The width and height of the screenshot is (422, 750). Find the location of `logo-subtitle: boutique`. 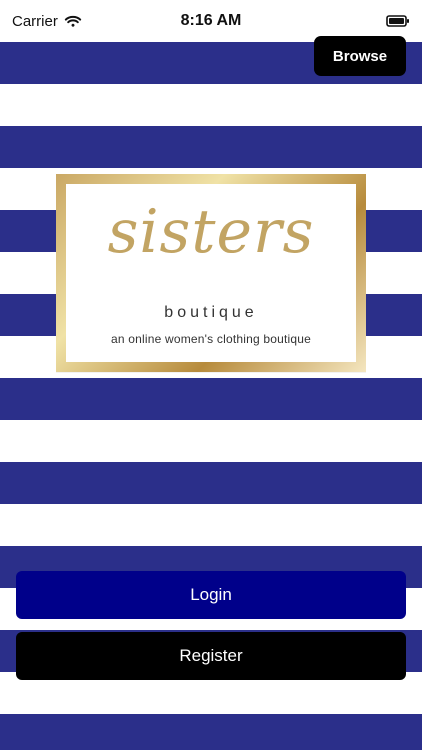

logo-subtitle: boutique is located at coordinates (211, 312).